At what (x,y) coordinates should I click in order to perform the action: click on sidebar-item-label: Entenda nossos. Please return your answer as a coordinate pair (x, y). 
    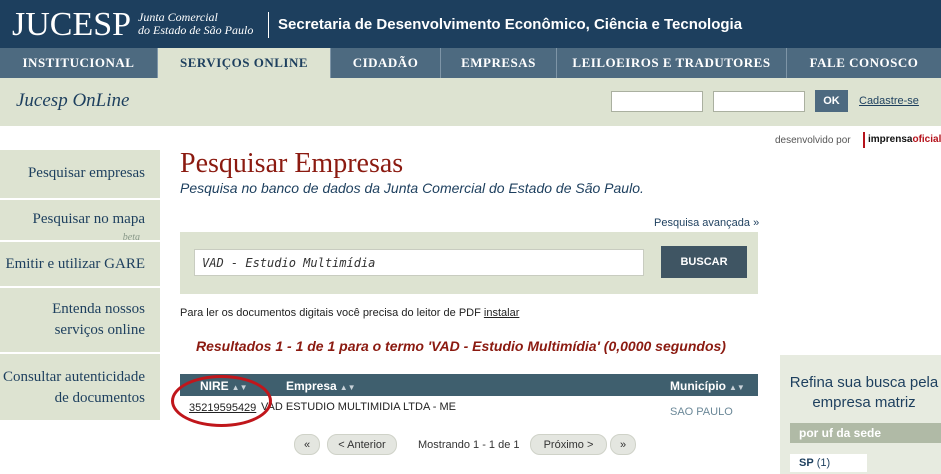
    Looking at the image, I should click on (98, 309).